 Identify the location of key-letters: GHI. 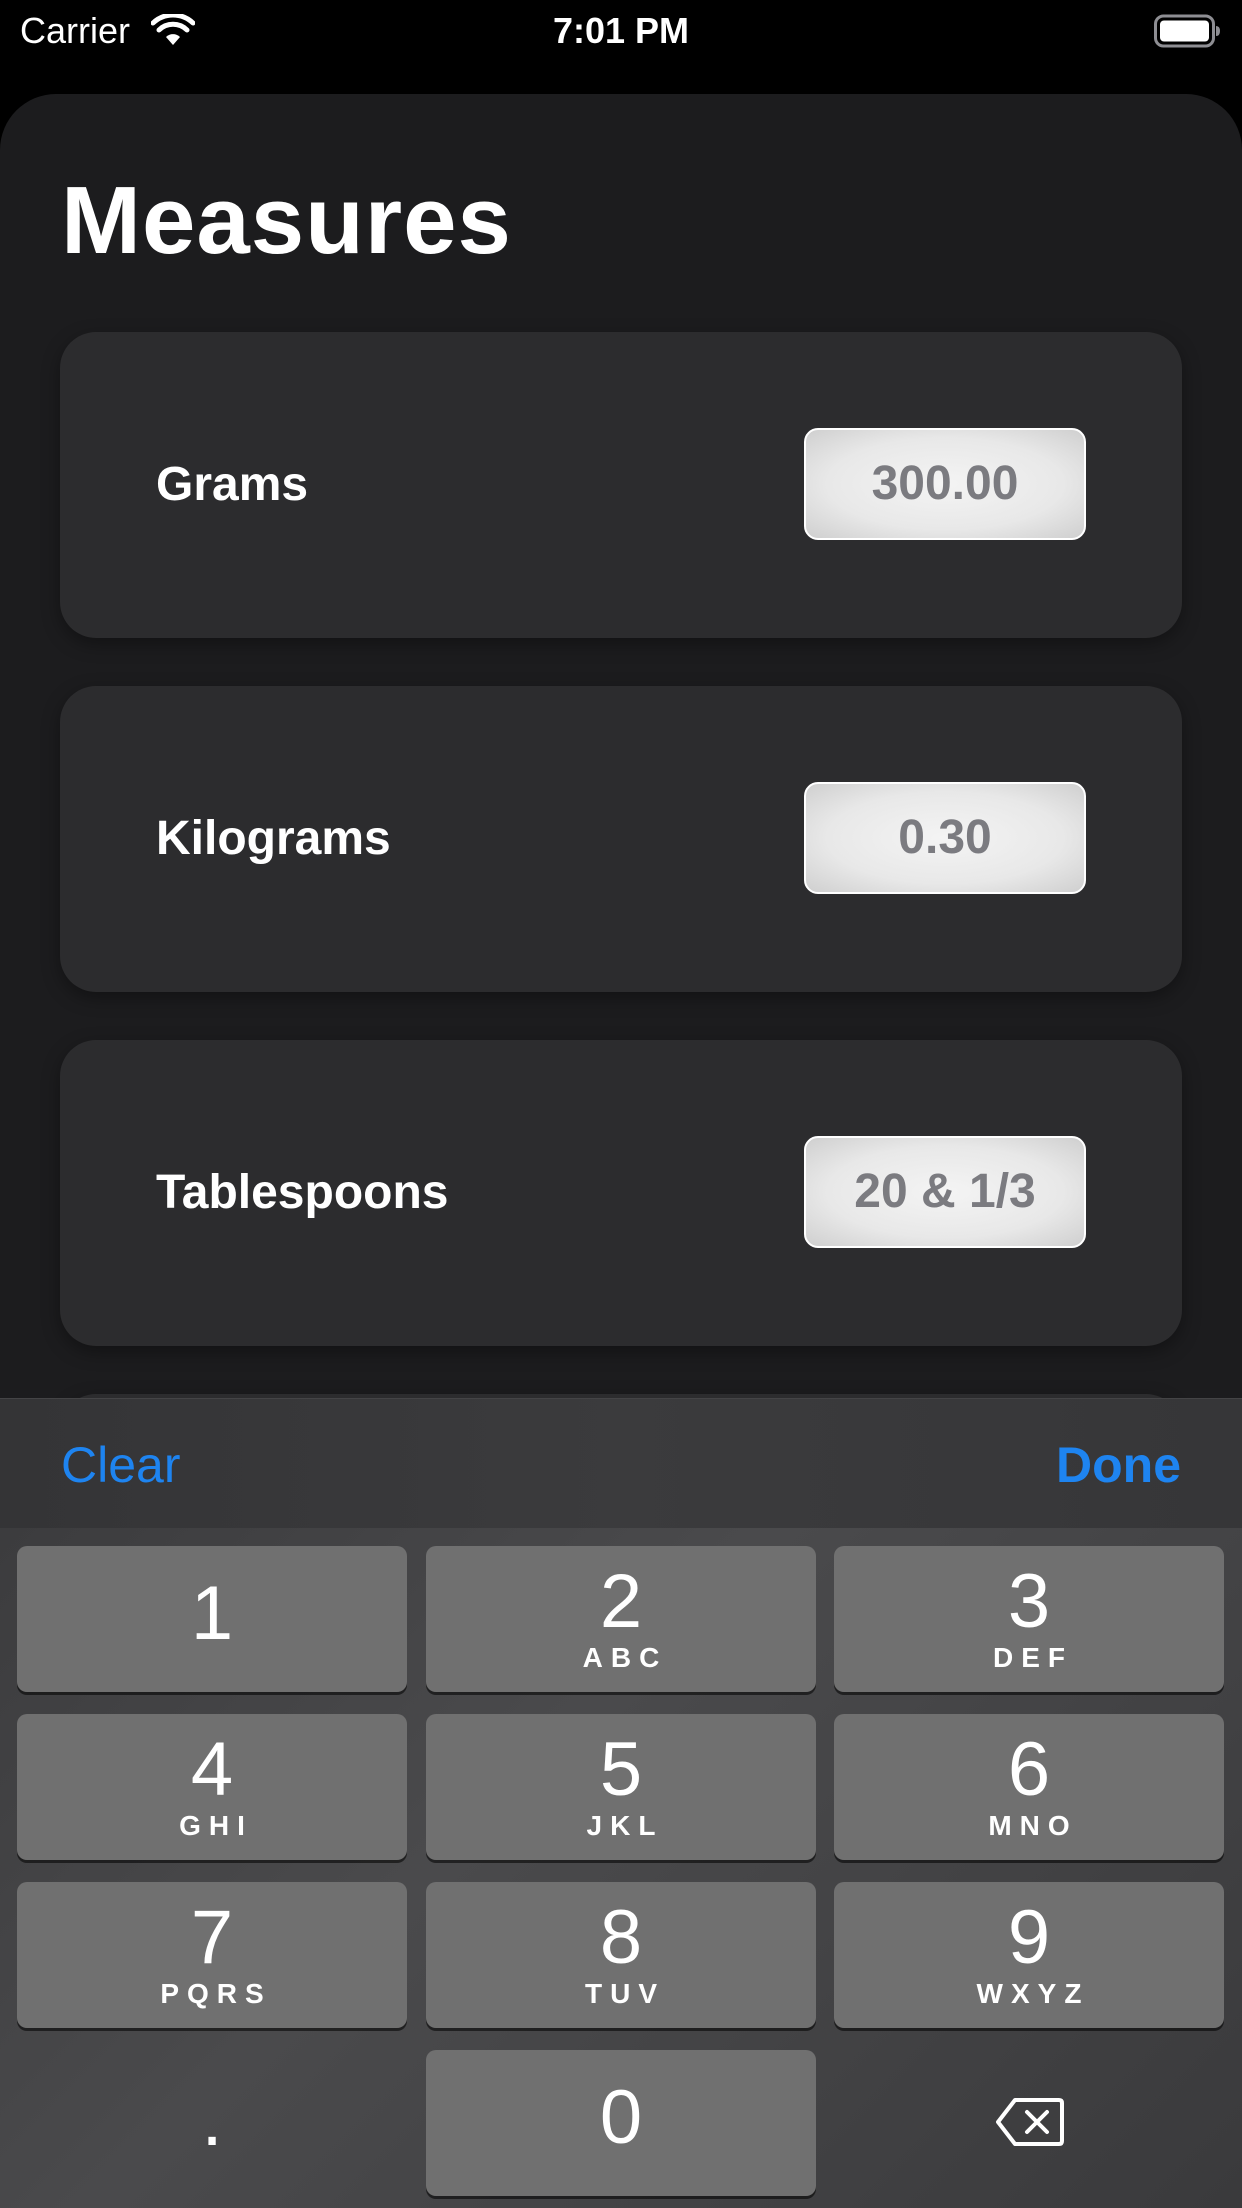
(216, 1825).